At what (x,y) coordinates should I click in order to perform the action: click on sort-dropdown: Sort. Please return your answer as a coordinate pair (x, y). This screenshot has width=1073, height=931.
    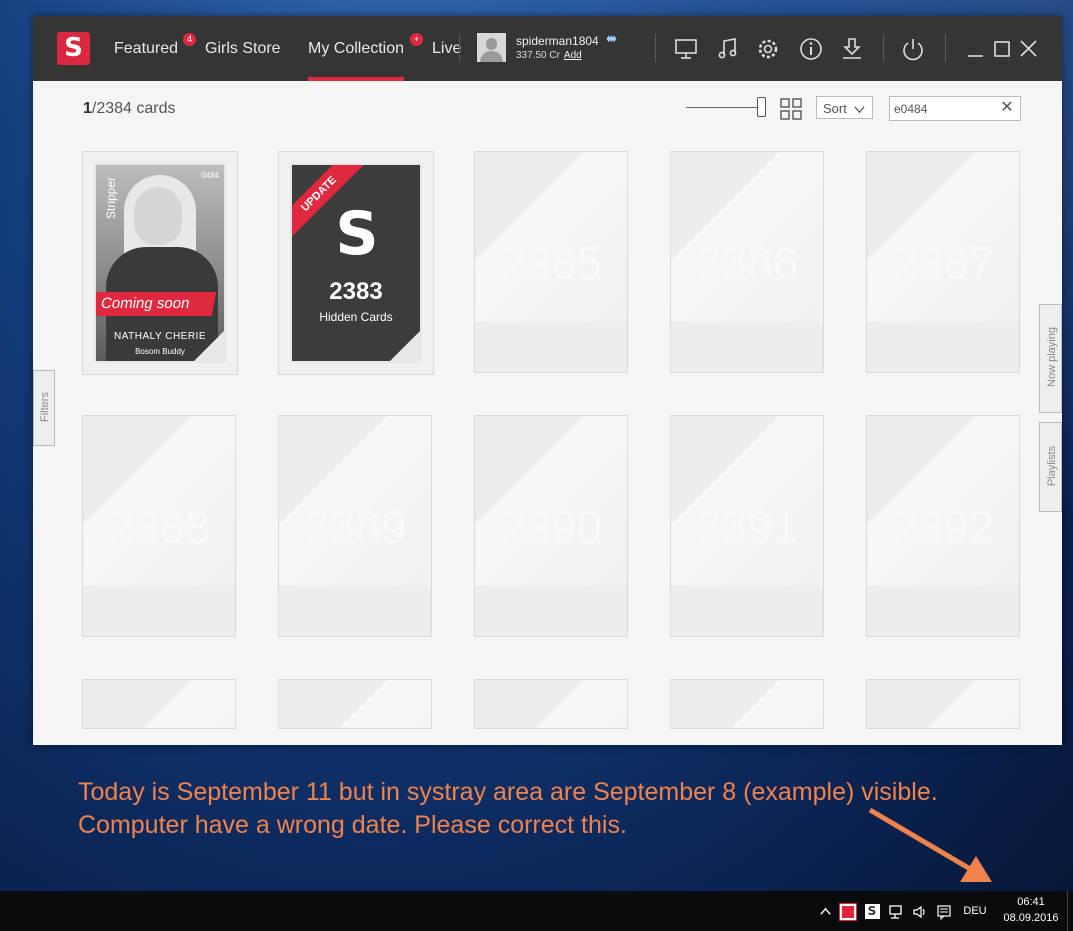
    Looking at the image, I should click on (844, 107).